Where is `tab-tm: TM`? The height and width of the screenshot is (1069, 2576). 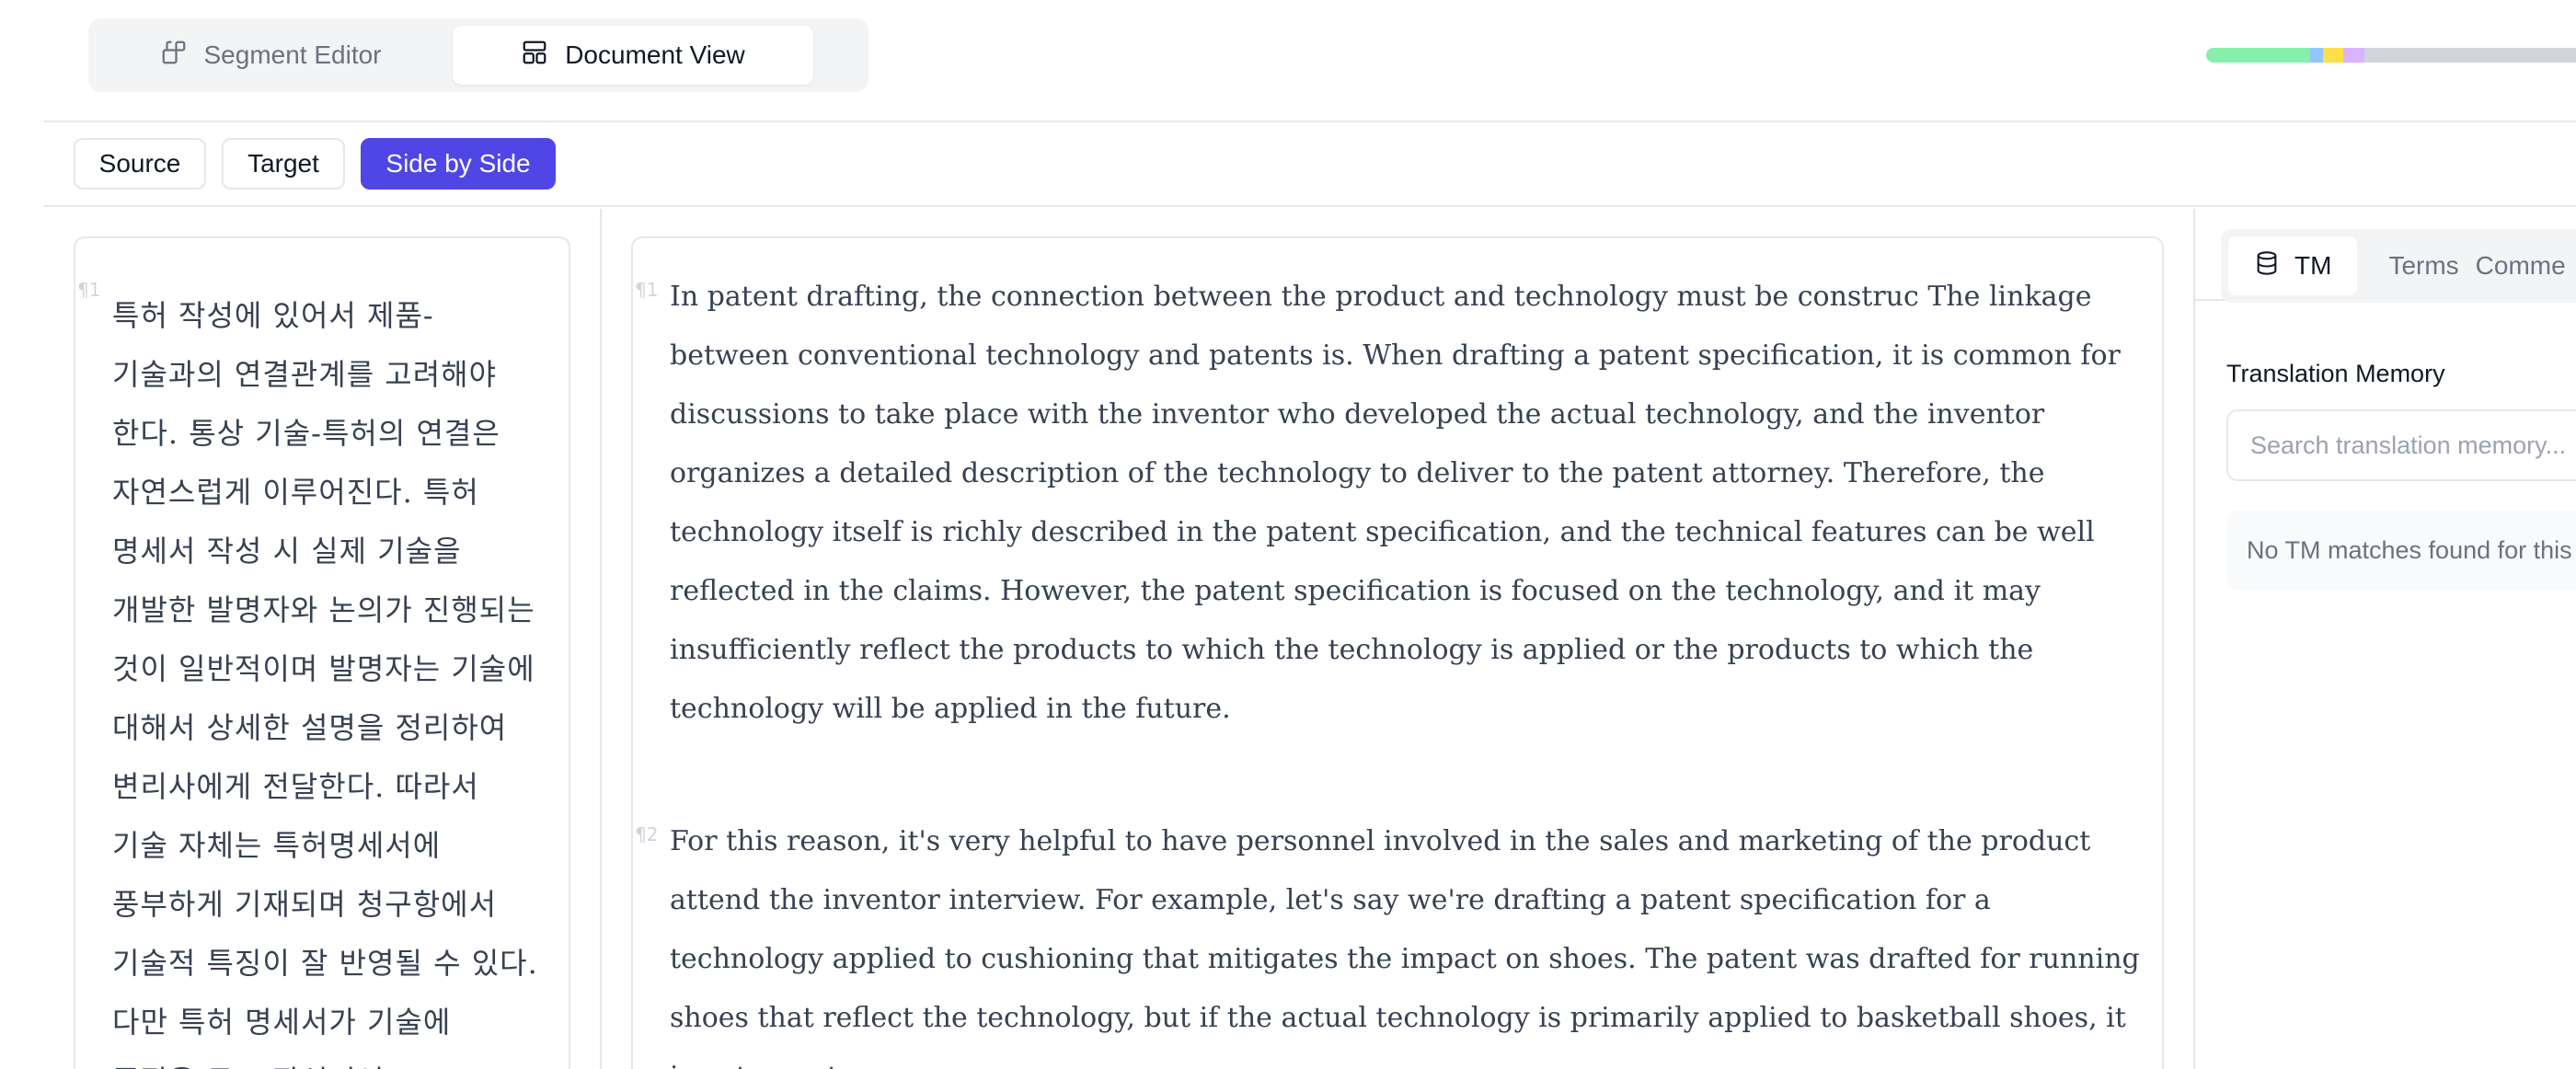
tab-tm: TM is located at coordinates (2293, 266).